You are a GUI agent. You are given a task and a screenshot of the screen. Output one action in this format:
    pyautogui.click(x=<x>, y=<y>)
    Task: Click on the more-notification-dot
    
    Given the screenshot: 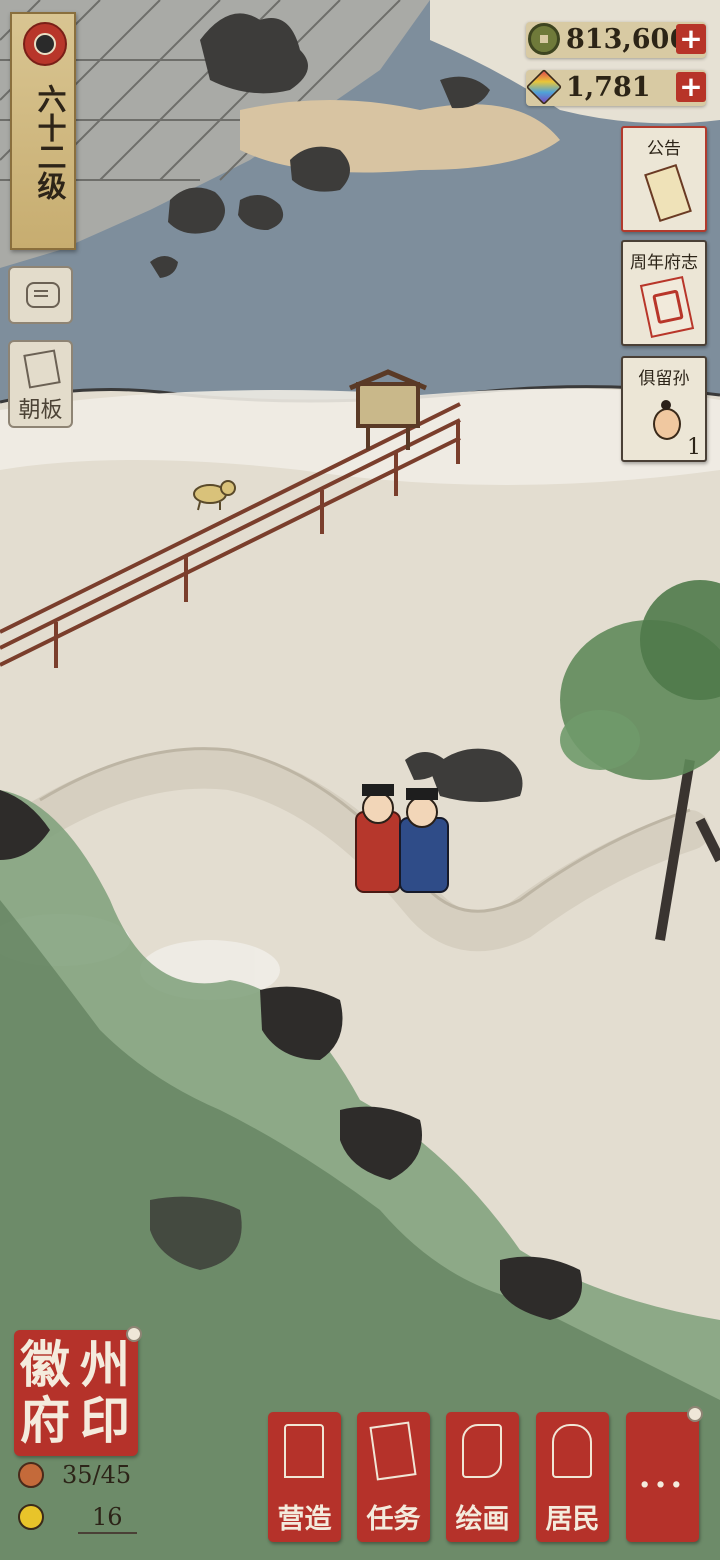 What is the action you would take?
    pyautogui.click(x=695, y=1414)
    